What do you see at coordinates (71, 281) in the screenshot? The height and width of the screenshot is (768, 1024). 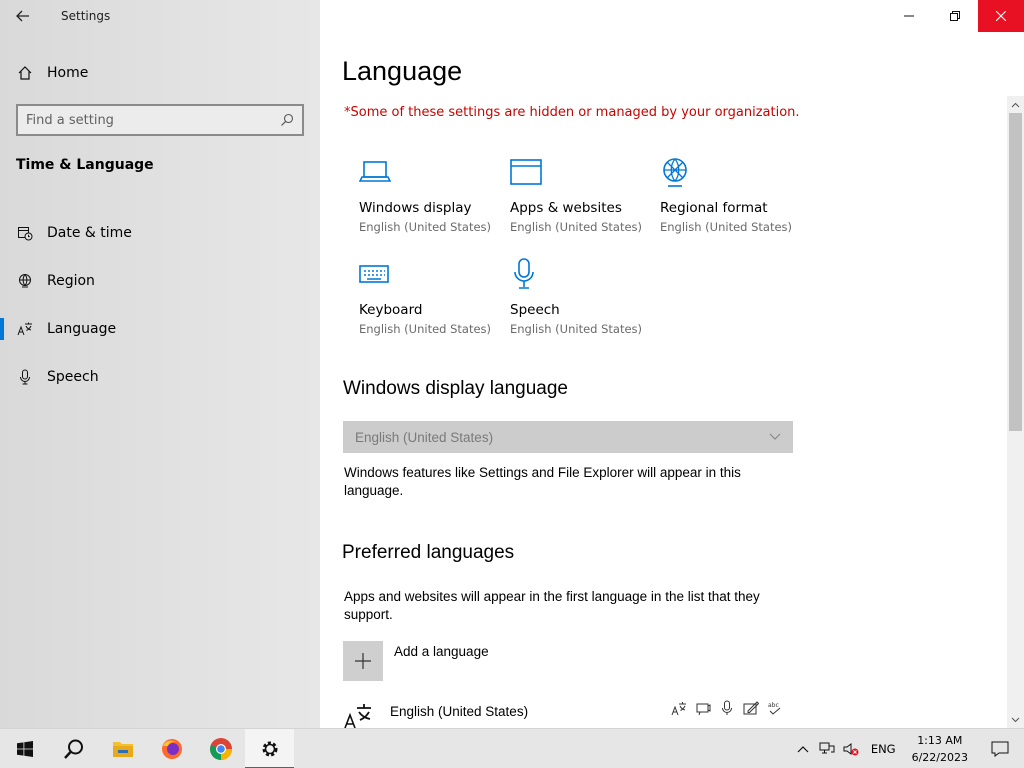 I see `sidebar-item-label: Region` at bounding box center [71, 281].